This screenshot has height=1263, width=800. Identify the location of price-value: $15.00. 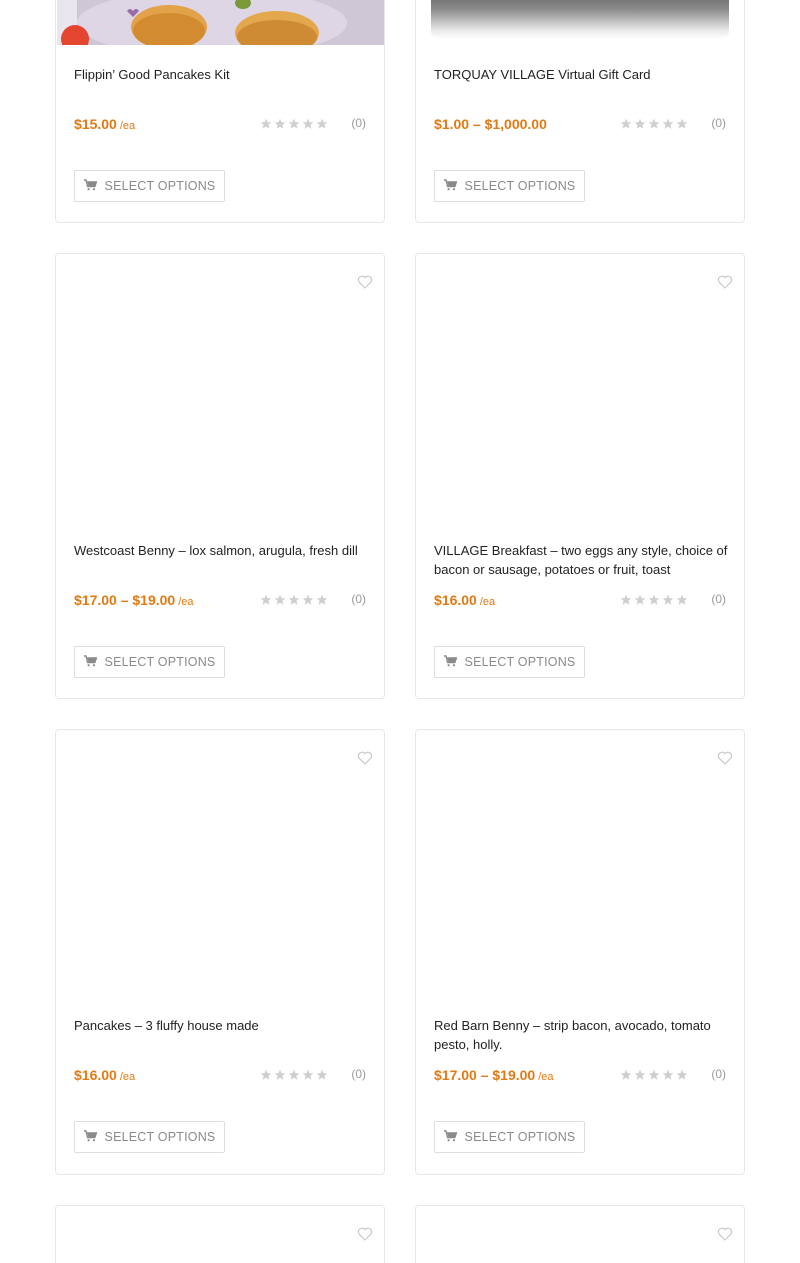
(95, 124).